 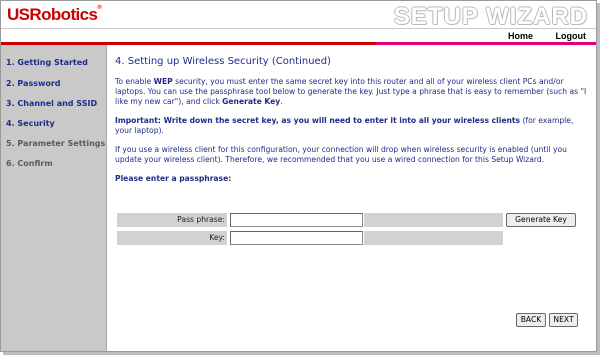 What do you see at coordinates (251, 101) in the screenshot?
I see `intro-generate: Generate Key` at bounding box center [251, 101].